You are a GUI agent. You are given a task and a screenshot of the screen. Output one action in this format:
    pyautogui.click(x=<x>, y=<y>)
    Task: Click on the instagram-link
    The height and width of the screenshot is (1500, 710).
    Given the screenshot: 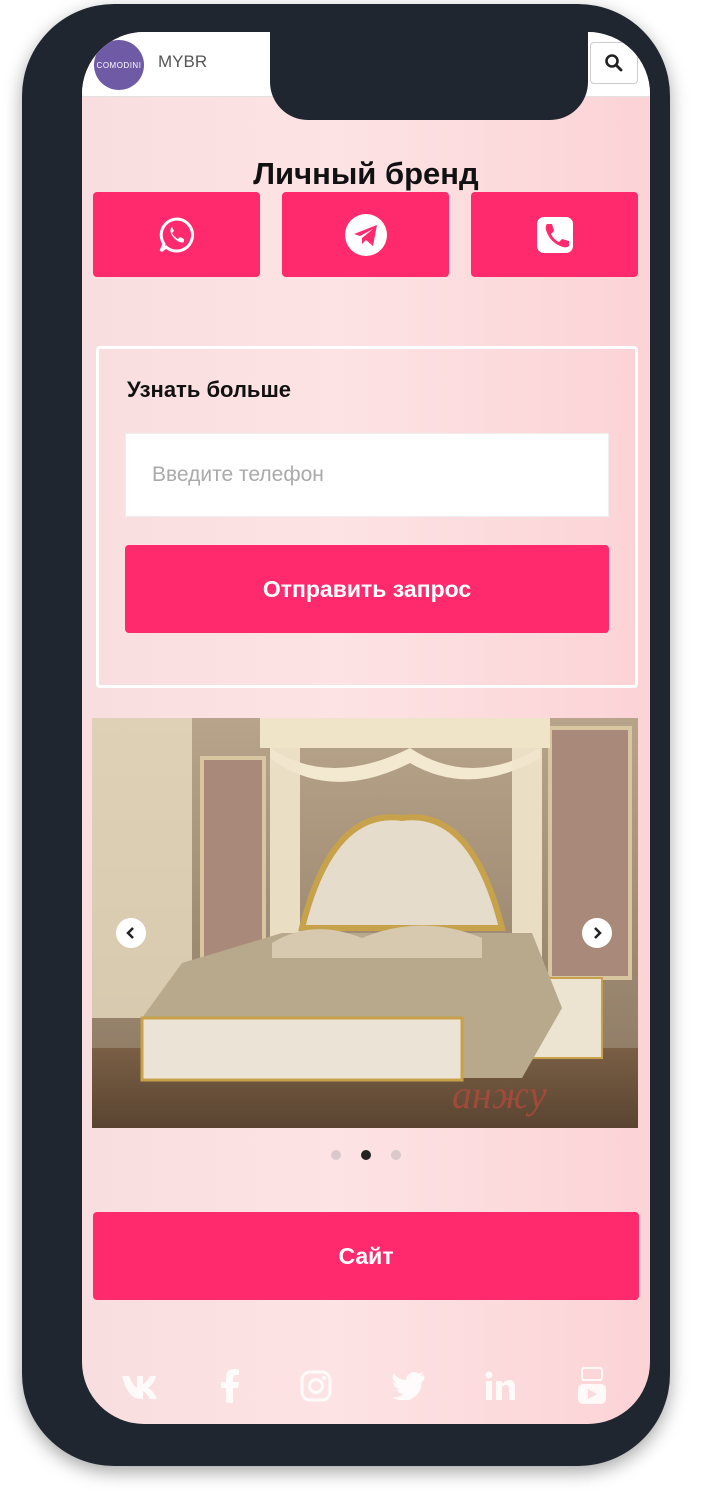 What is the action you would take?
    pyautogui.click(x=316, y=1386)
    